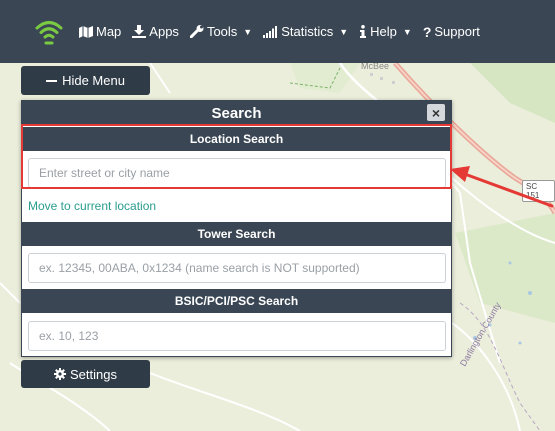 The image size is (555, 431). I want to click on nav-help-label: Help, so click(383, 31).